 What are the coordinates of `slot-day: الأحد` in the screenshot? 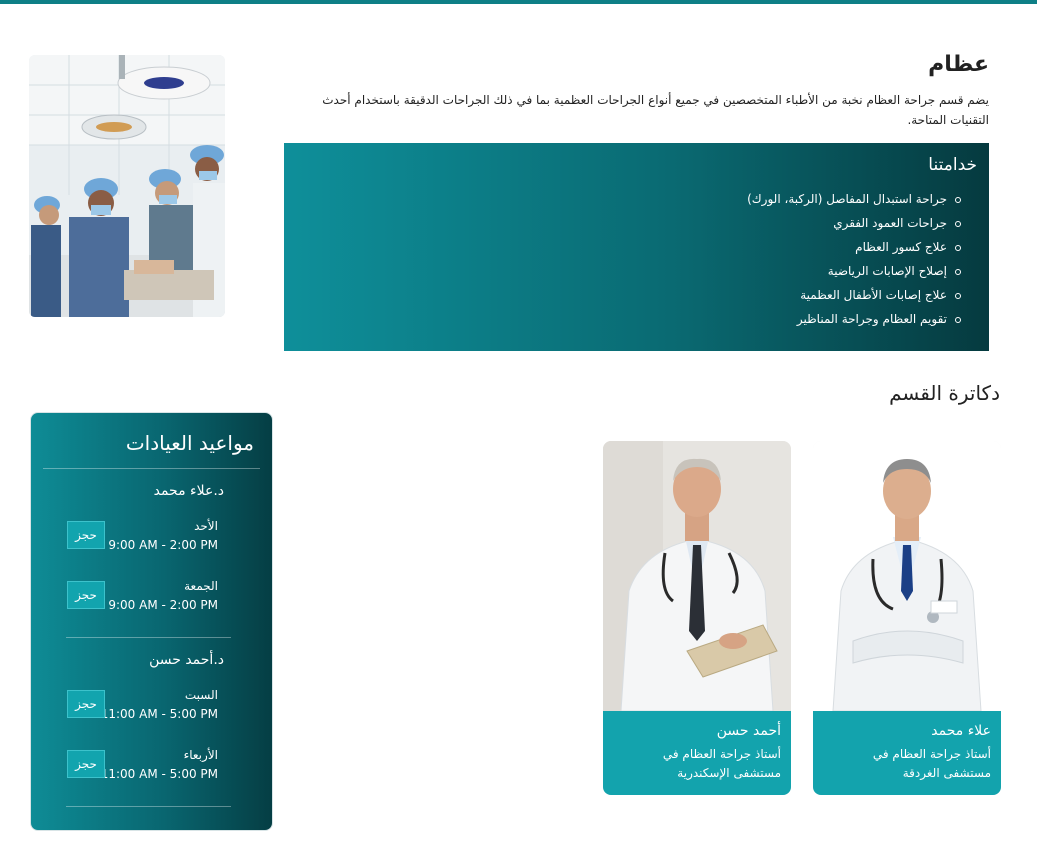 It's located at (206, 526).